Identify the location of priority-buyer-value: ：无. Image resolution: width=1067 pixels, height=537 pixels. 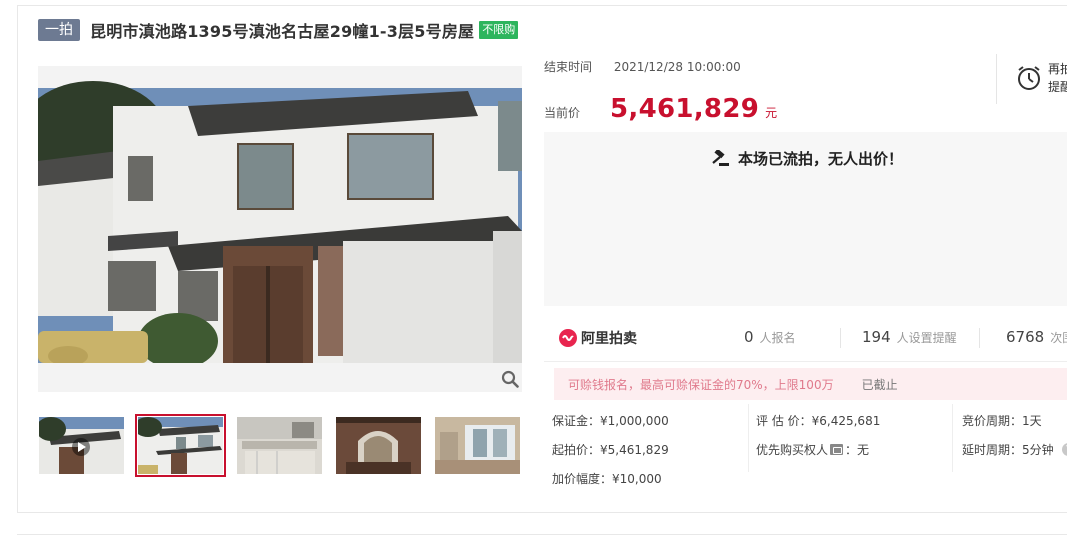
(857, 450).